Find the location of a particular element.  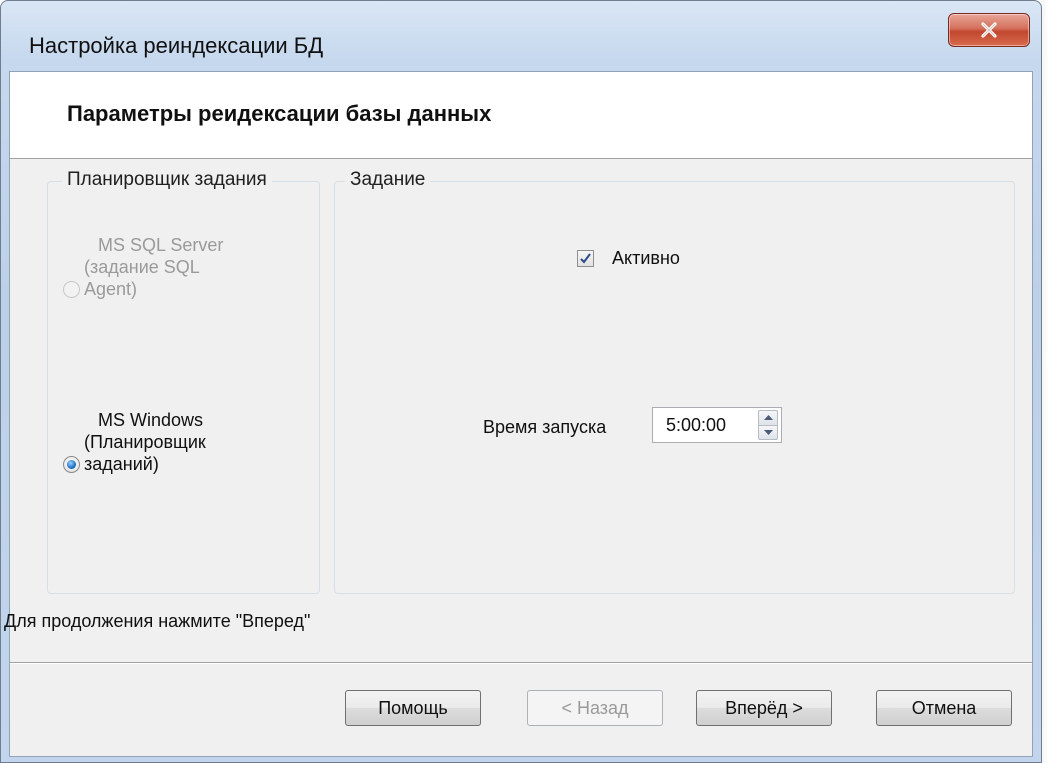

sql-server-line-2: (задание SQL is located at coordinates (142, 267).